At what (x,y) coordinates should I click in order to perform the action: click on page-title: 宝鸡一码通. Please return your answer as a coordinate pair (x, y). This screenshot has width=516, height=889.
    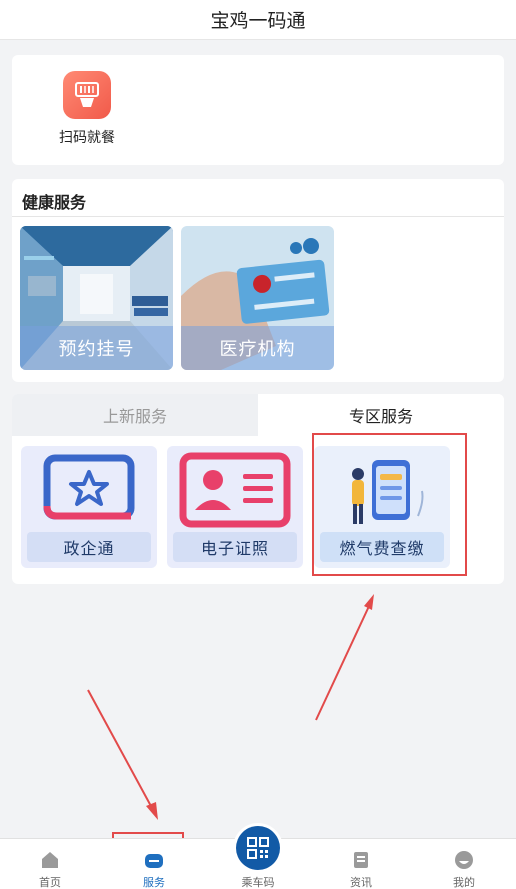
    Looking at the image, I should click on (258, 21).